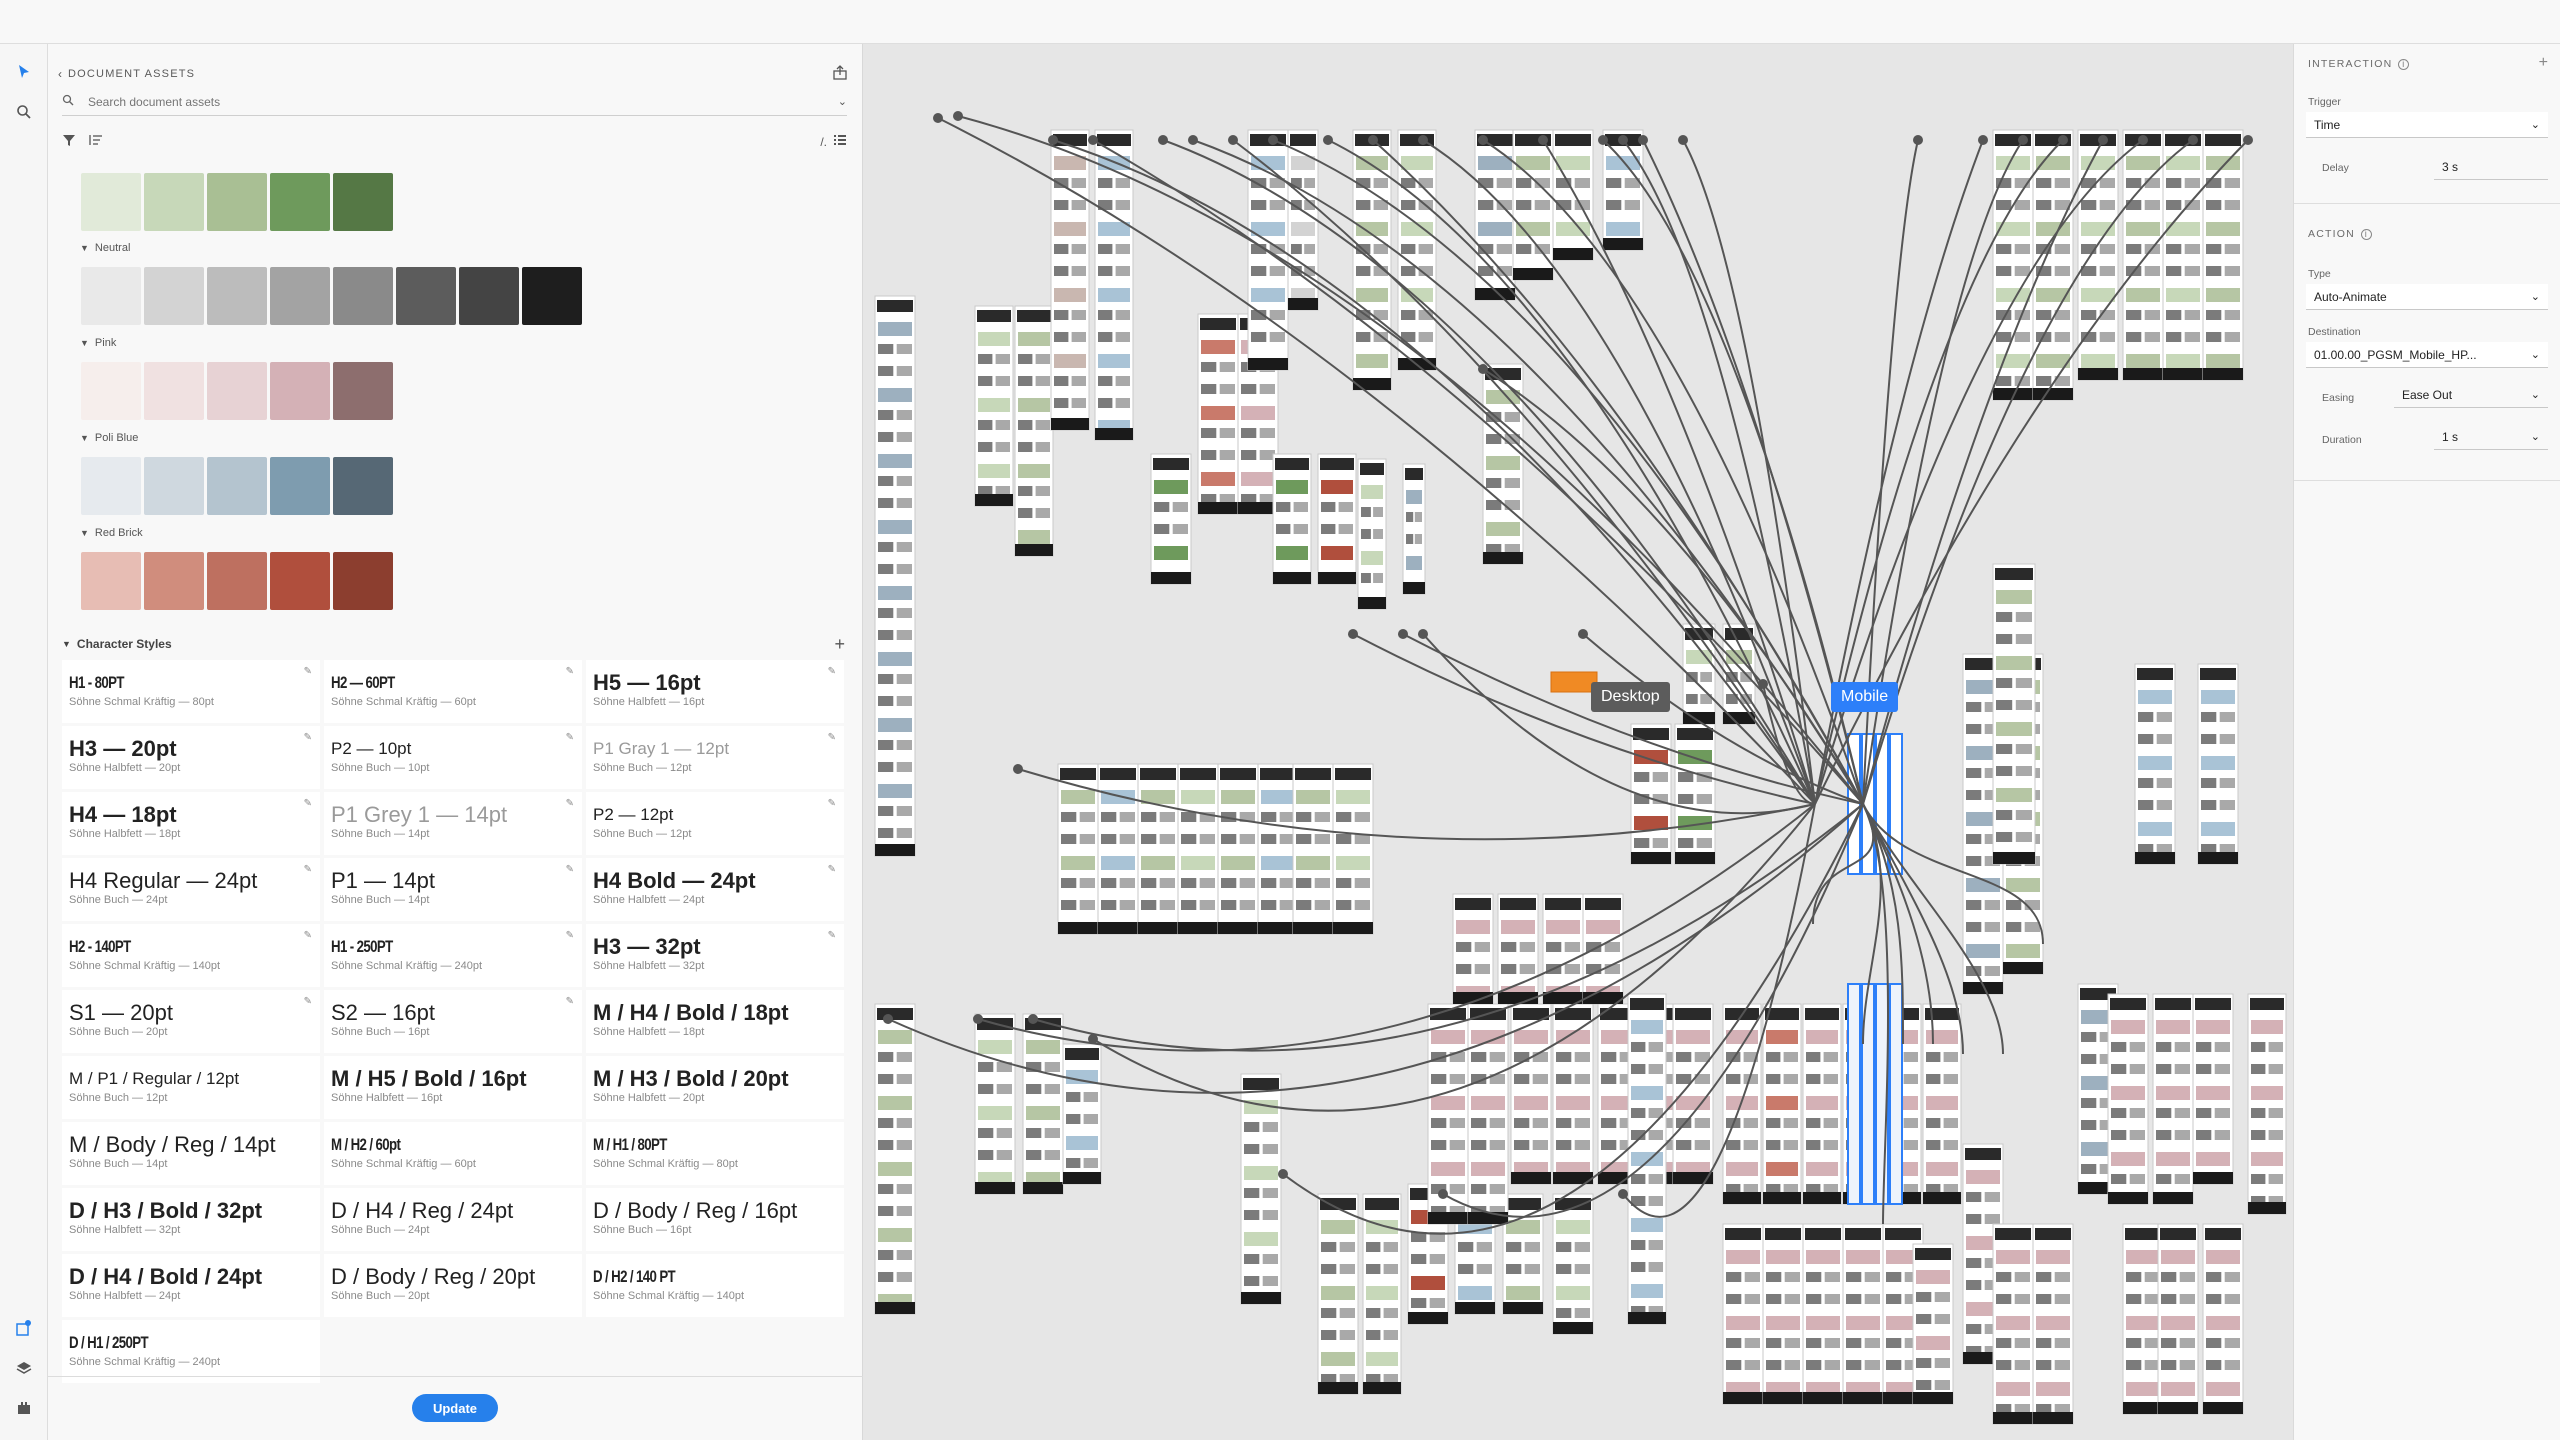 Image resolution: width=2560 pixels, height=1440 pixels. Describe the element at coordinates (24, 1408) in the screenshot. I see `plugins-icon` at that location.